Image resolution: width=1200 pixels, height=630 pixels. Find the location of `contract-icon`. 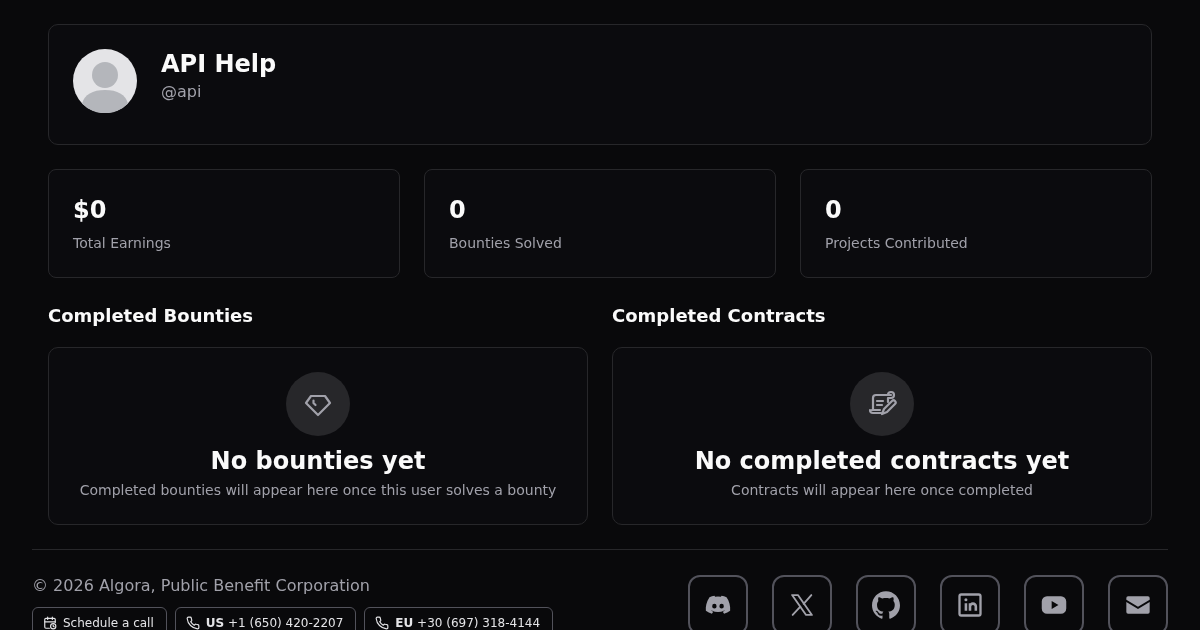

contract-icon is located at coordinates (882, 404).